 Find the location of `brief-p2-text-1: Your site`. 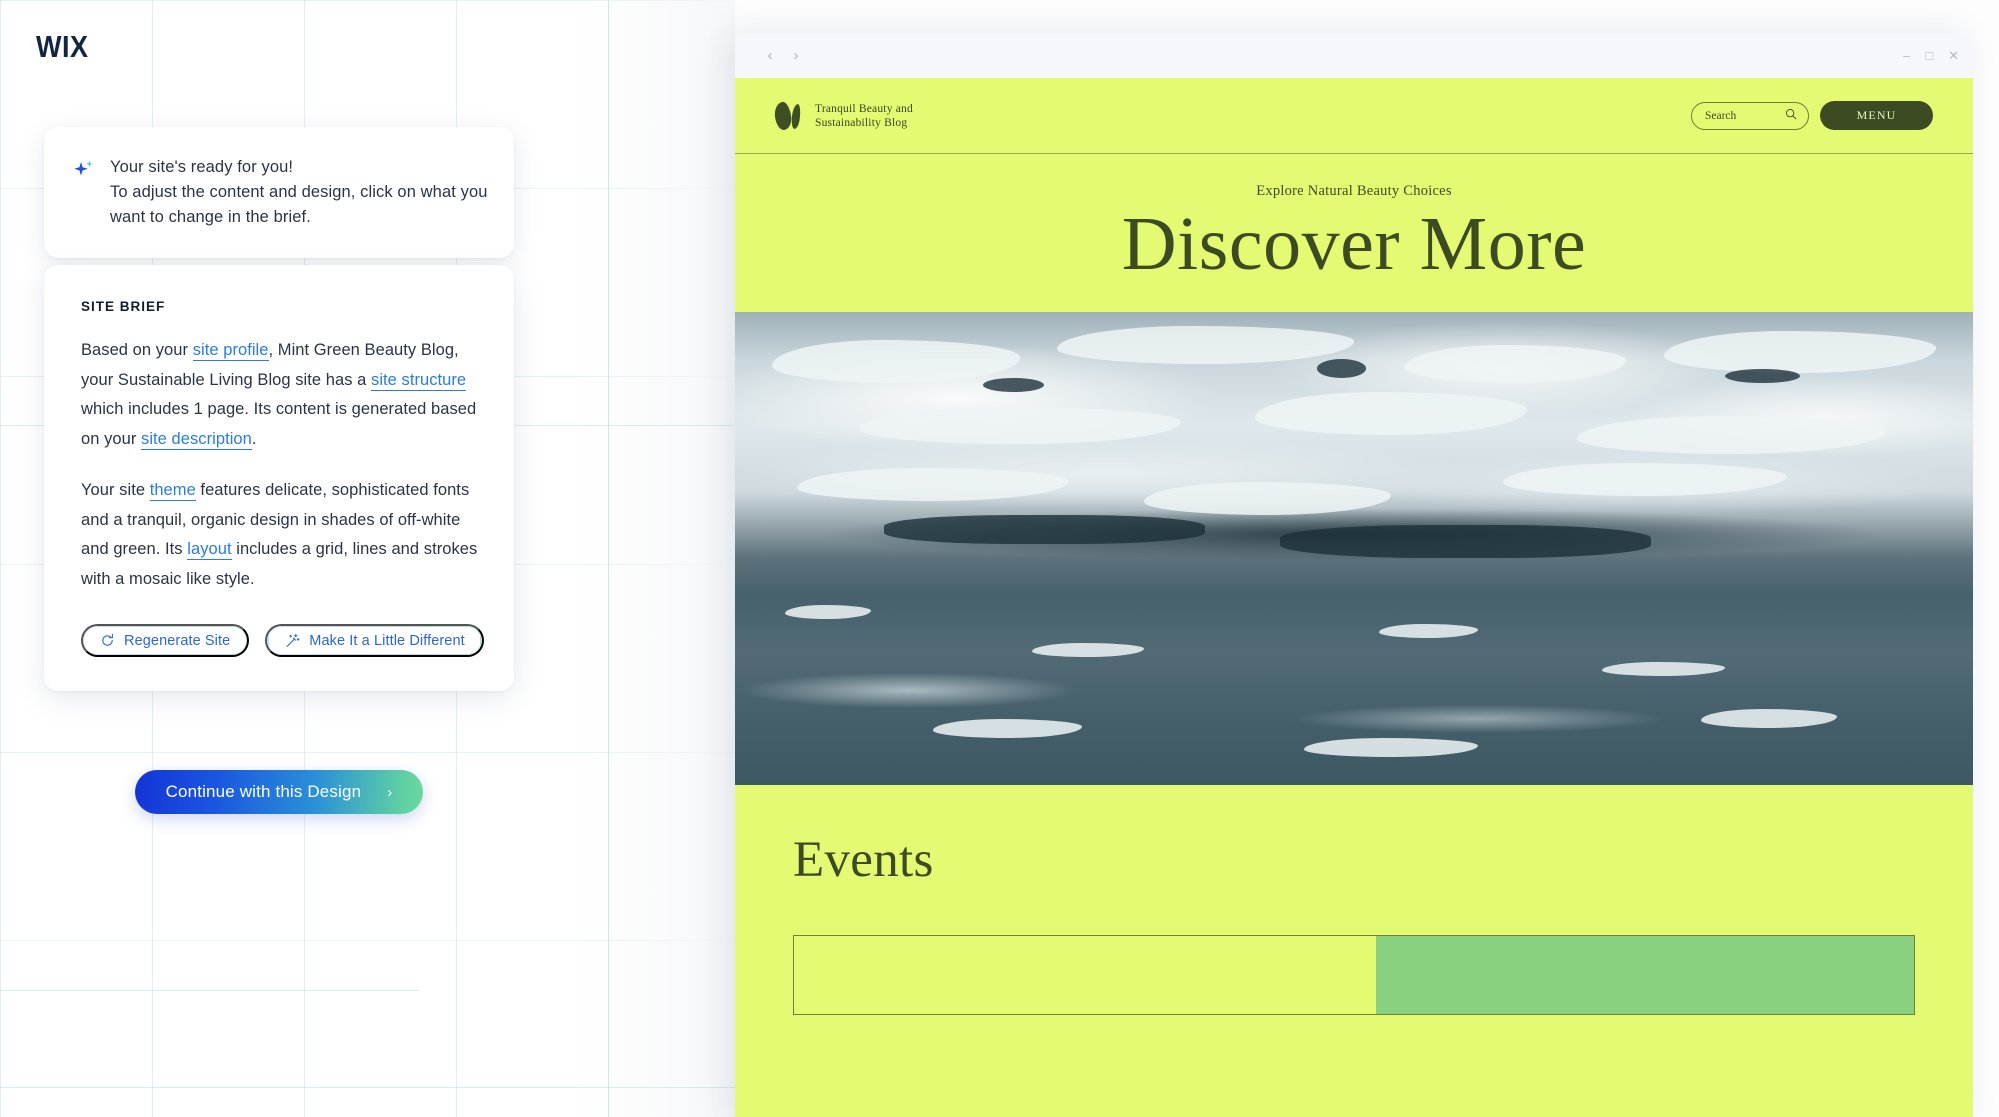

brief-p2-text-1: Your site is located at coordinates (115, 490).